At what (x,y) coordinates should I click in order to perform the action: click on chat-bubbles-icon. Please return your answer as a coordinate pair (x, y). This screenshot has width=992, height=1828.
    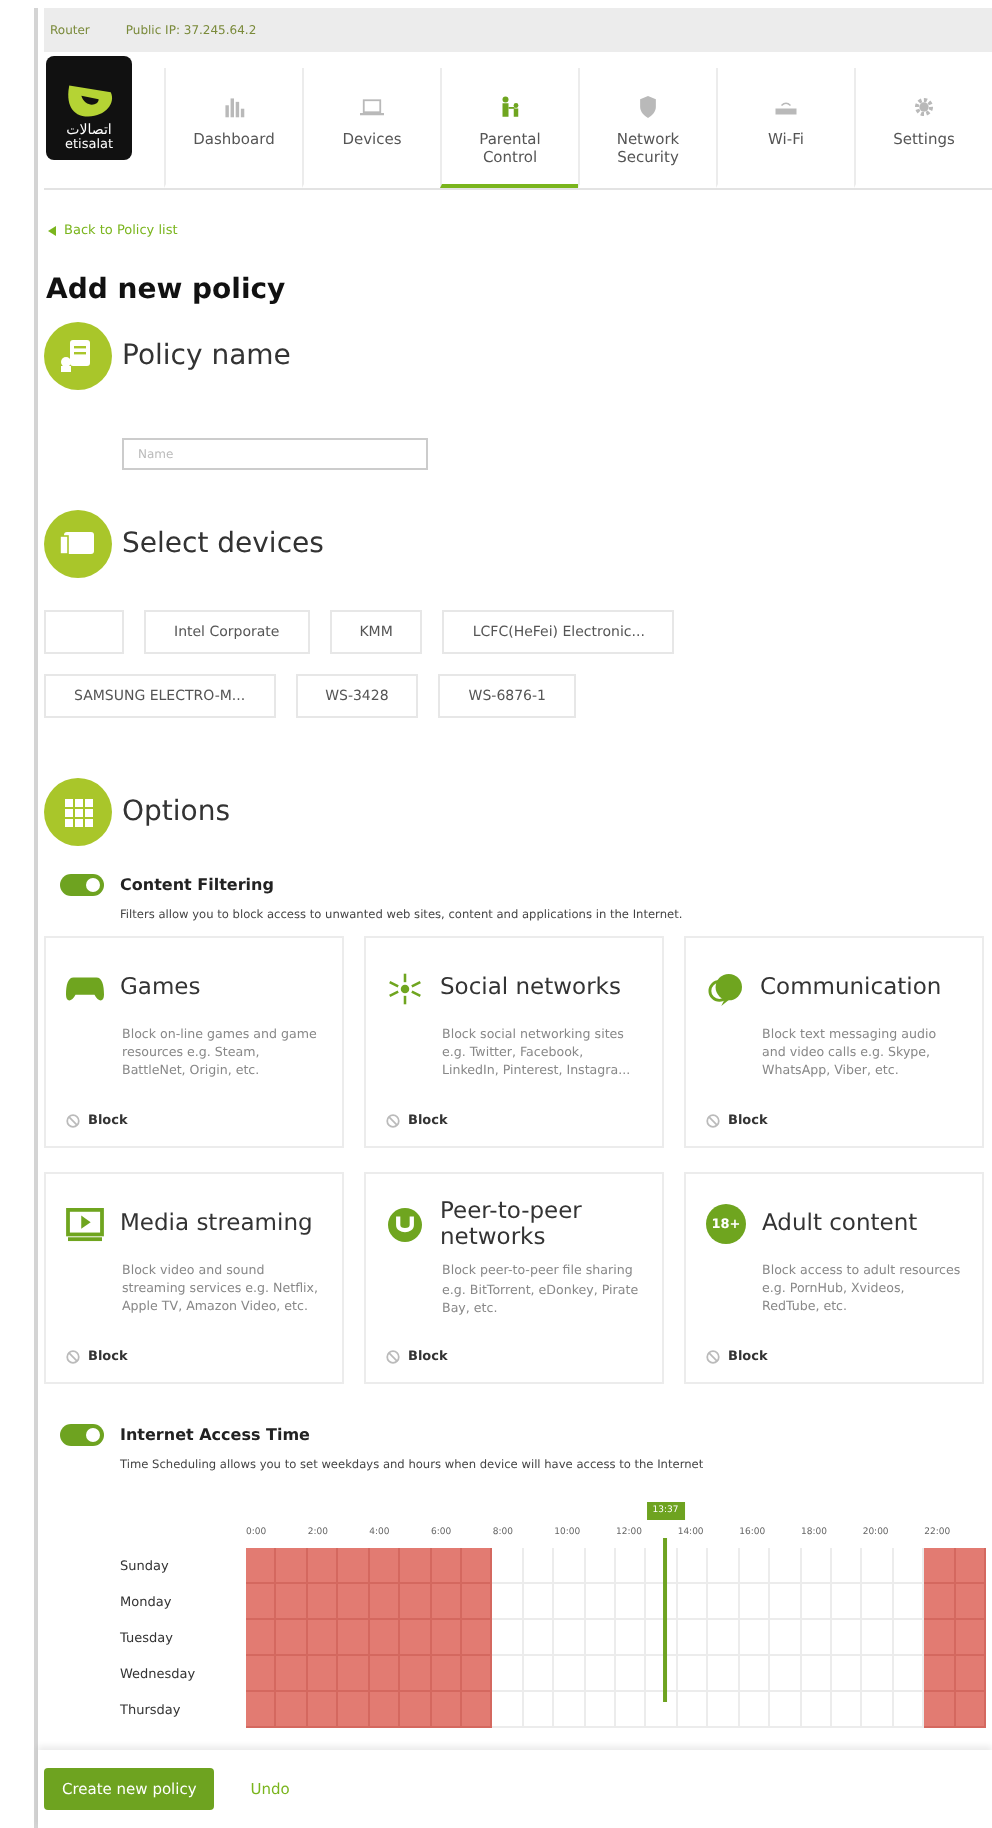
    Looking at the image, I should click on (725, 988).